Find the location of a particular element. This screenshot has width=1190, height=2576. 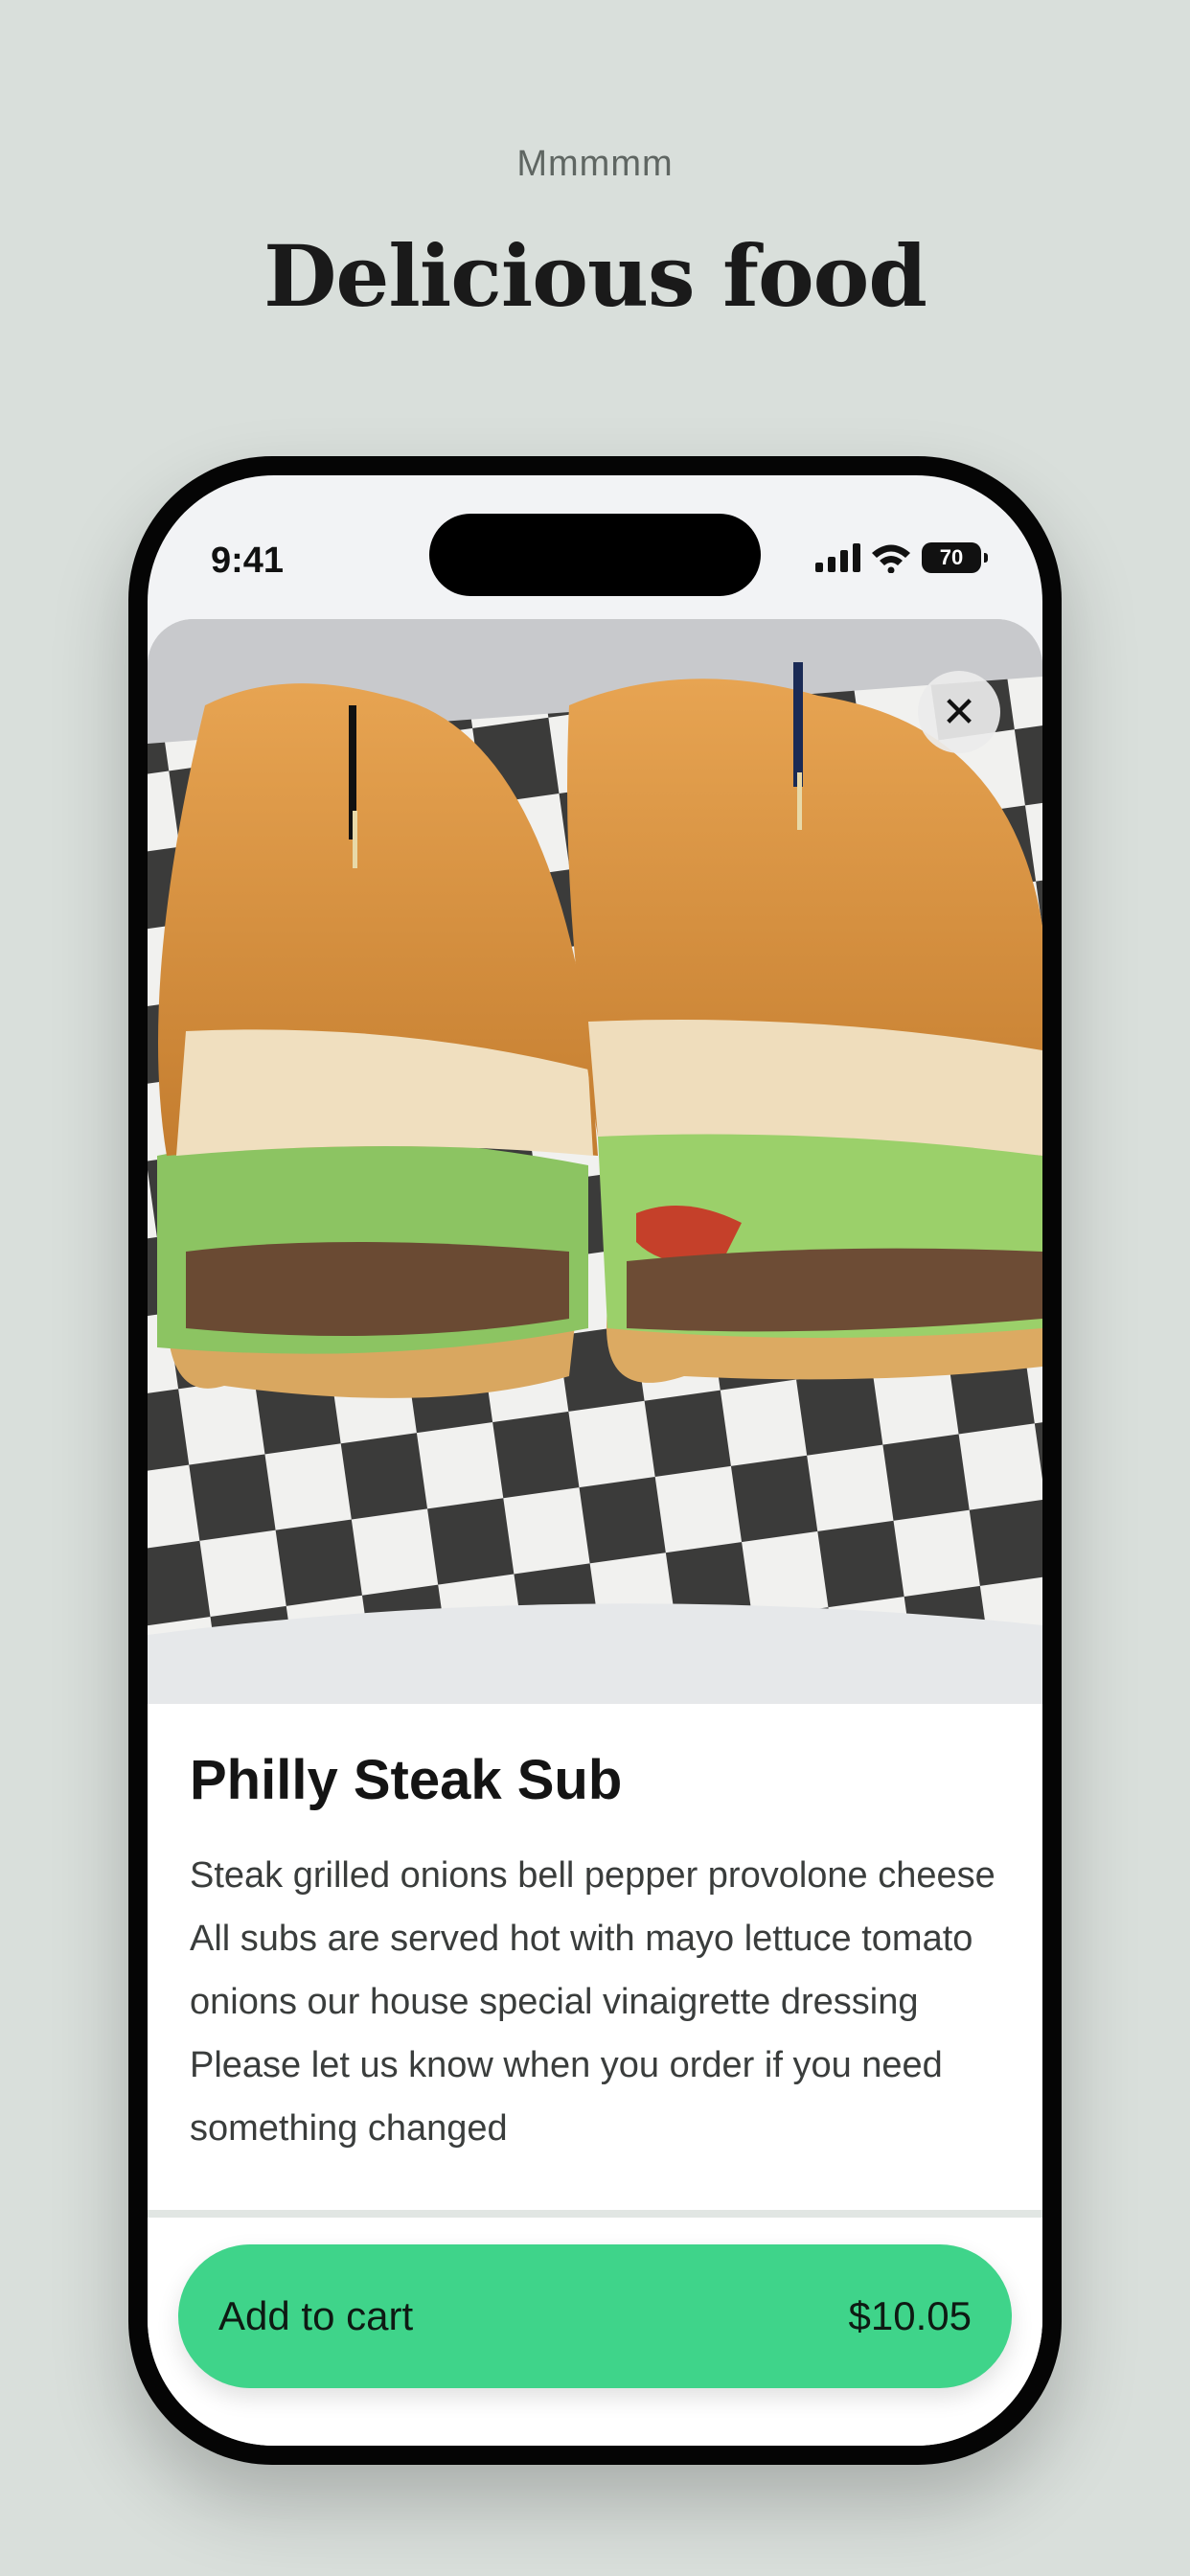

close-icon: ✕ is located at coordinates (959, 712).